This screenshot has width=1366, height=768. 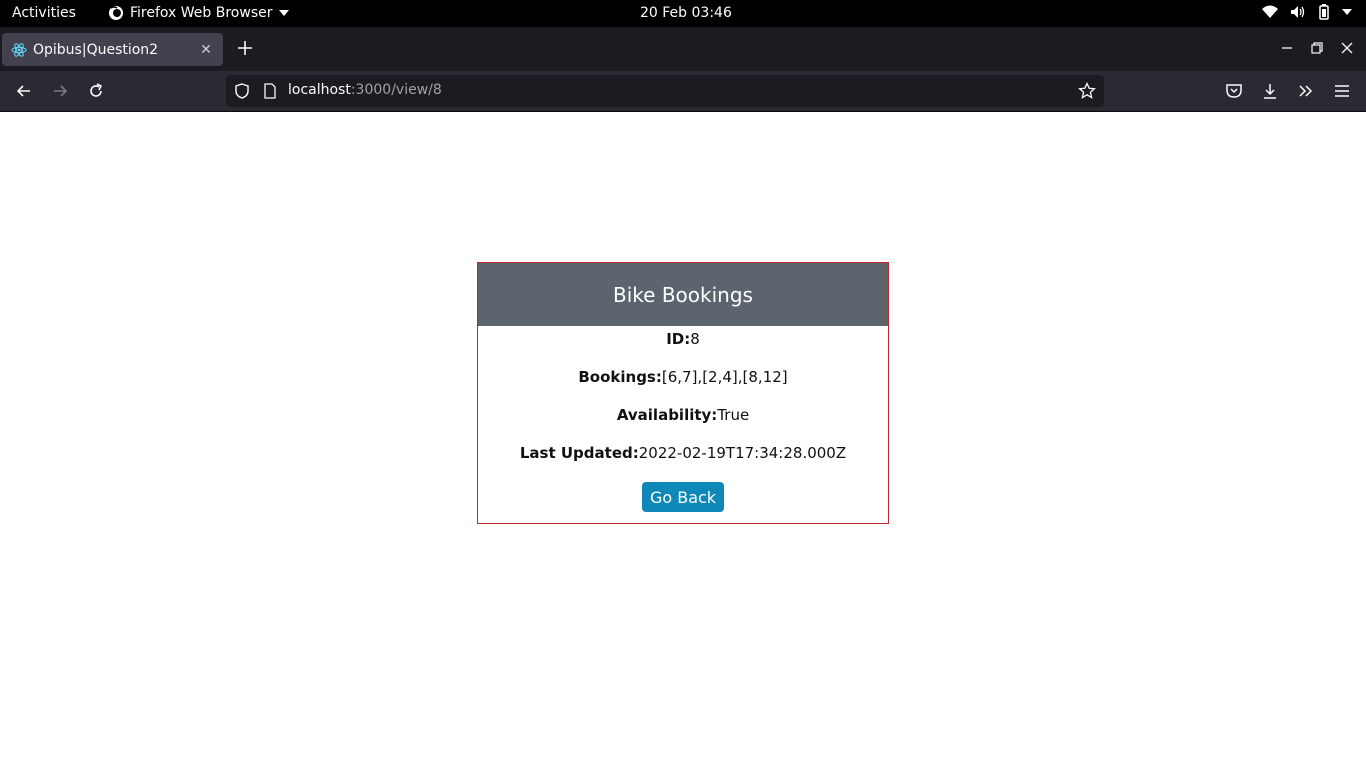 What do you see at coordinates (396, 90) in the screenshot?
I see `url-path: :3000/view/8` at bounding box center [396, 90].